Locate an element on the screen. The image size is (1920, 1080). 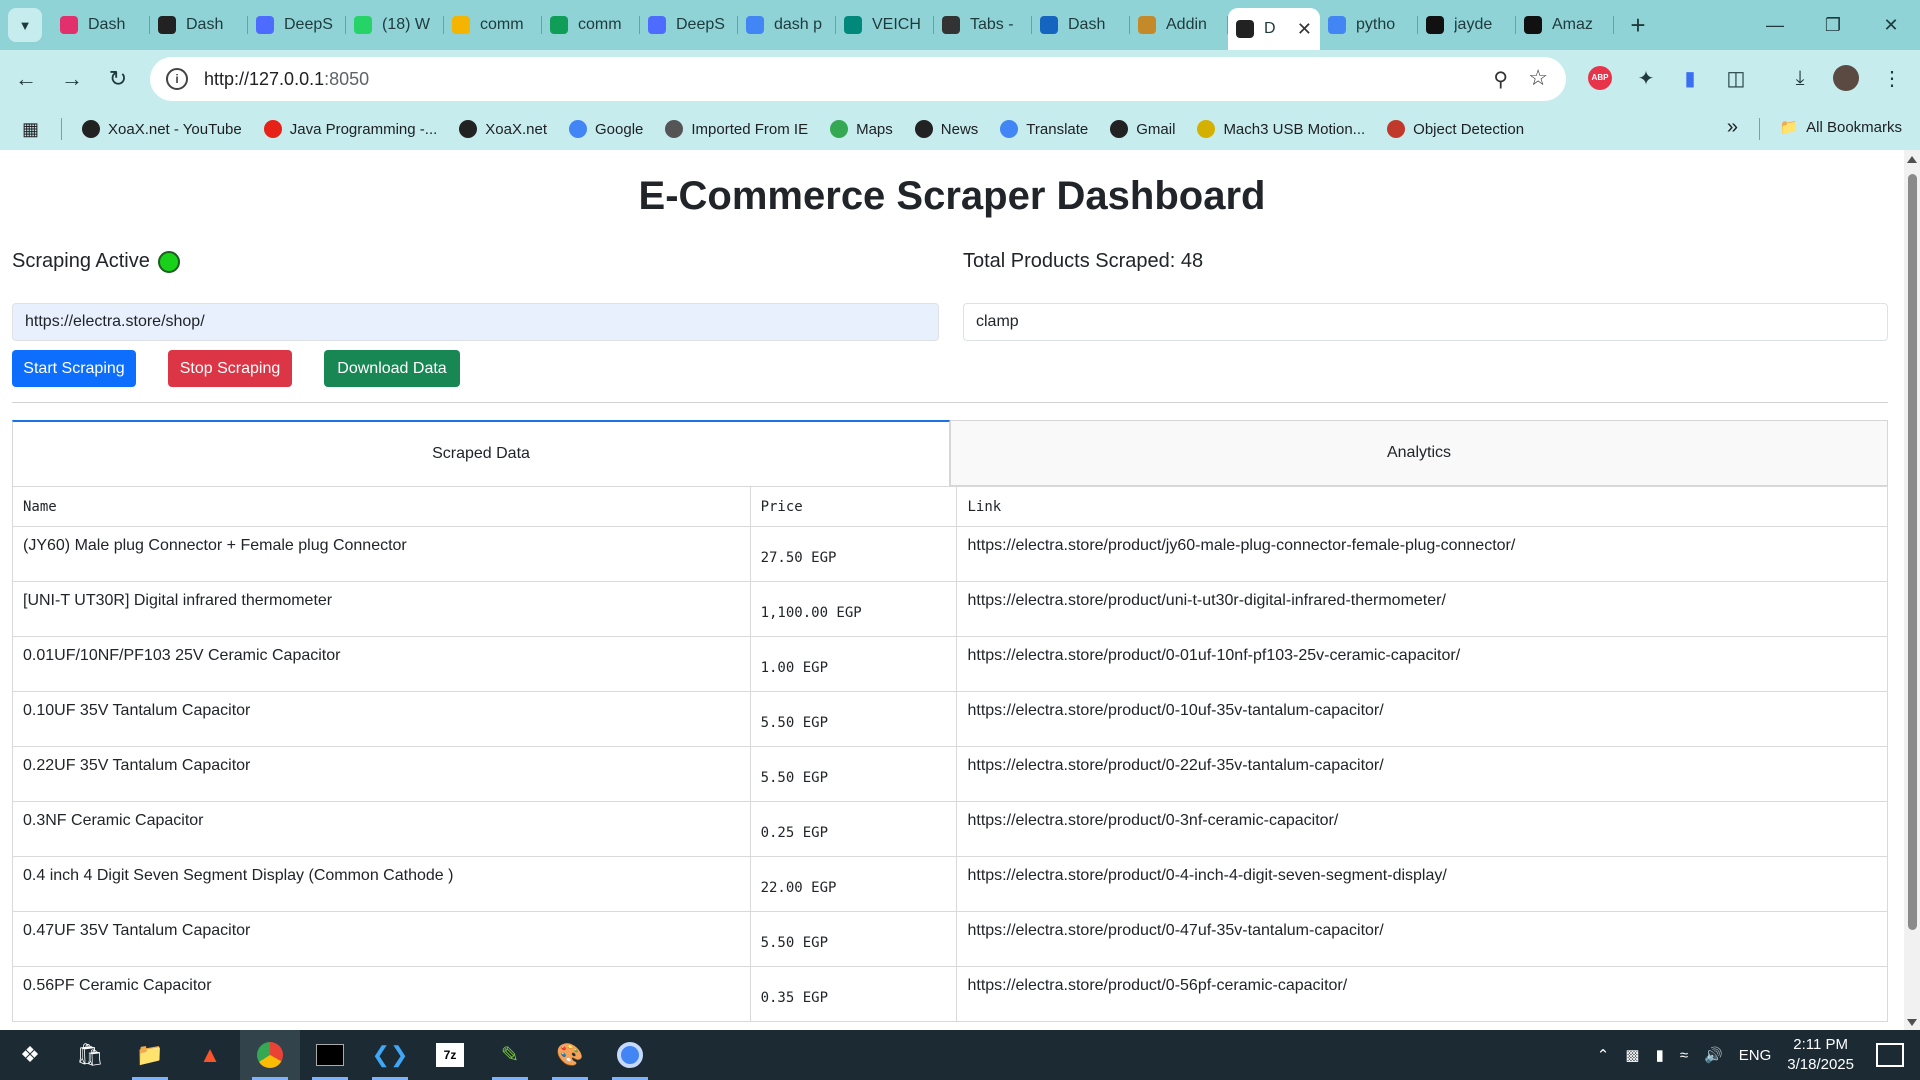
column-header-link: Link is located at coordinates (1422, 506).